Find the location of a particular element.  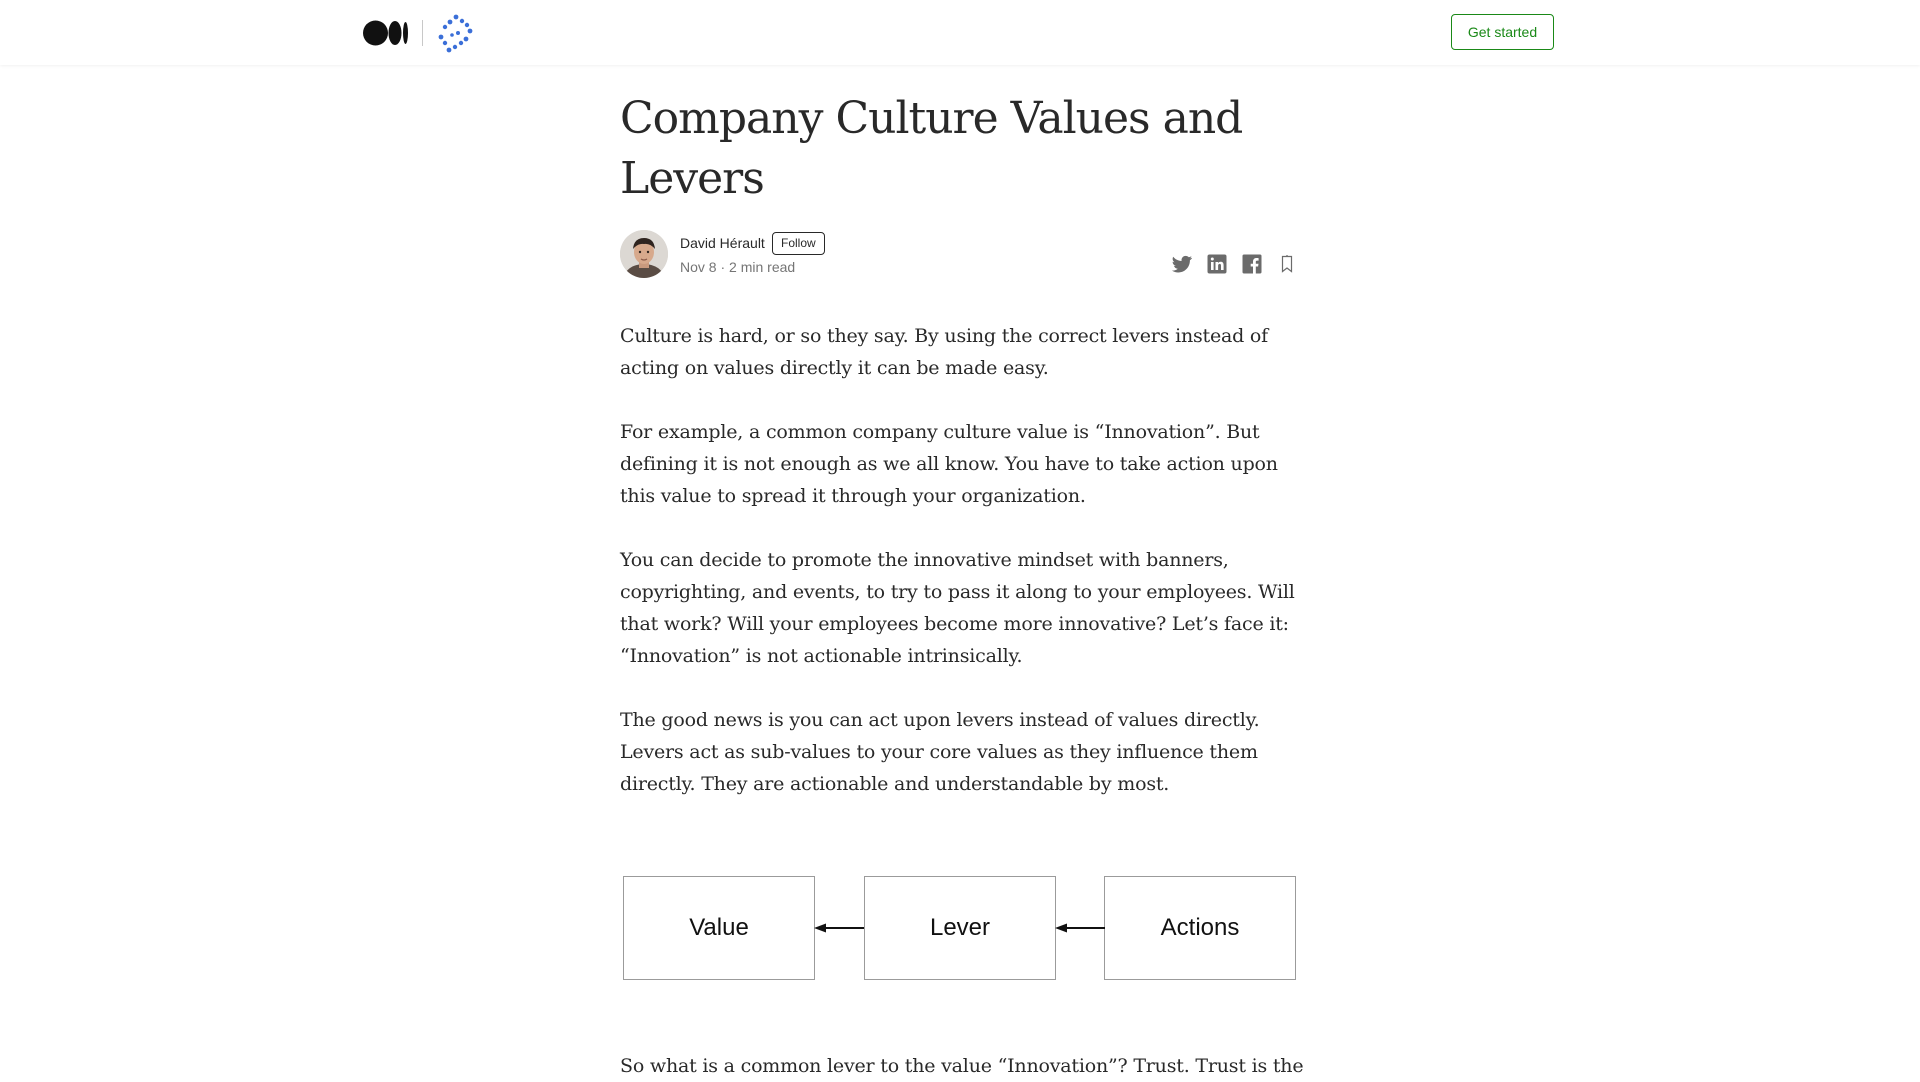

bookmark-icon is located at coordinates (1287, 264).